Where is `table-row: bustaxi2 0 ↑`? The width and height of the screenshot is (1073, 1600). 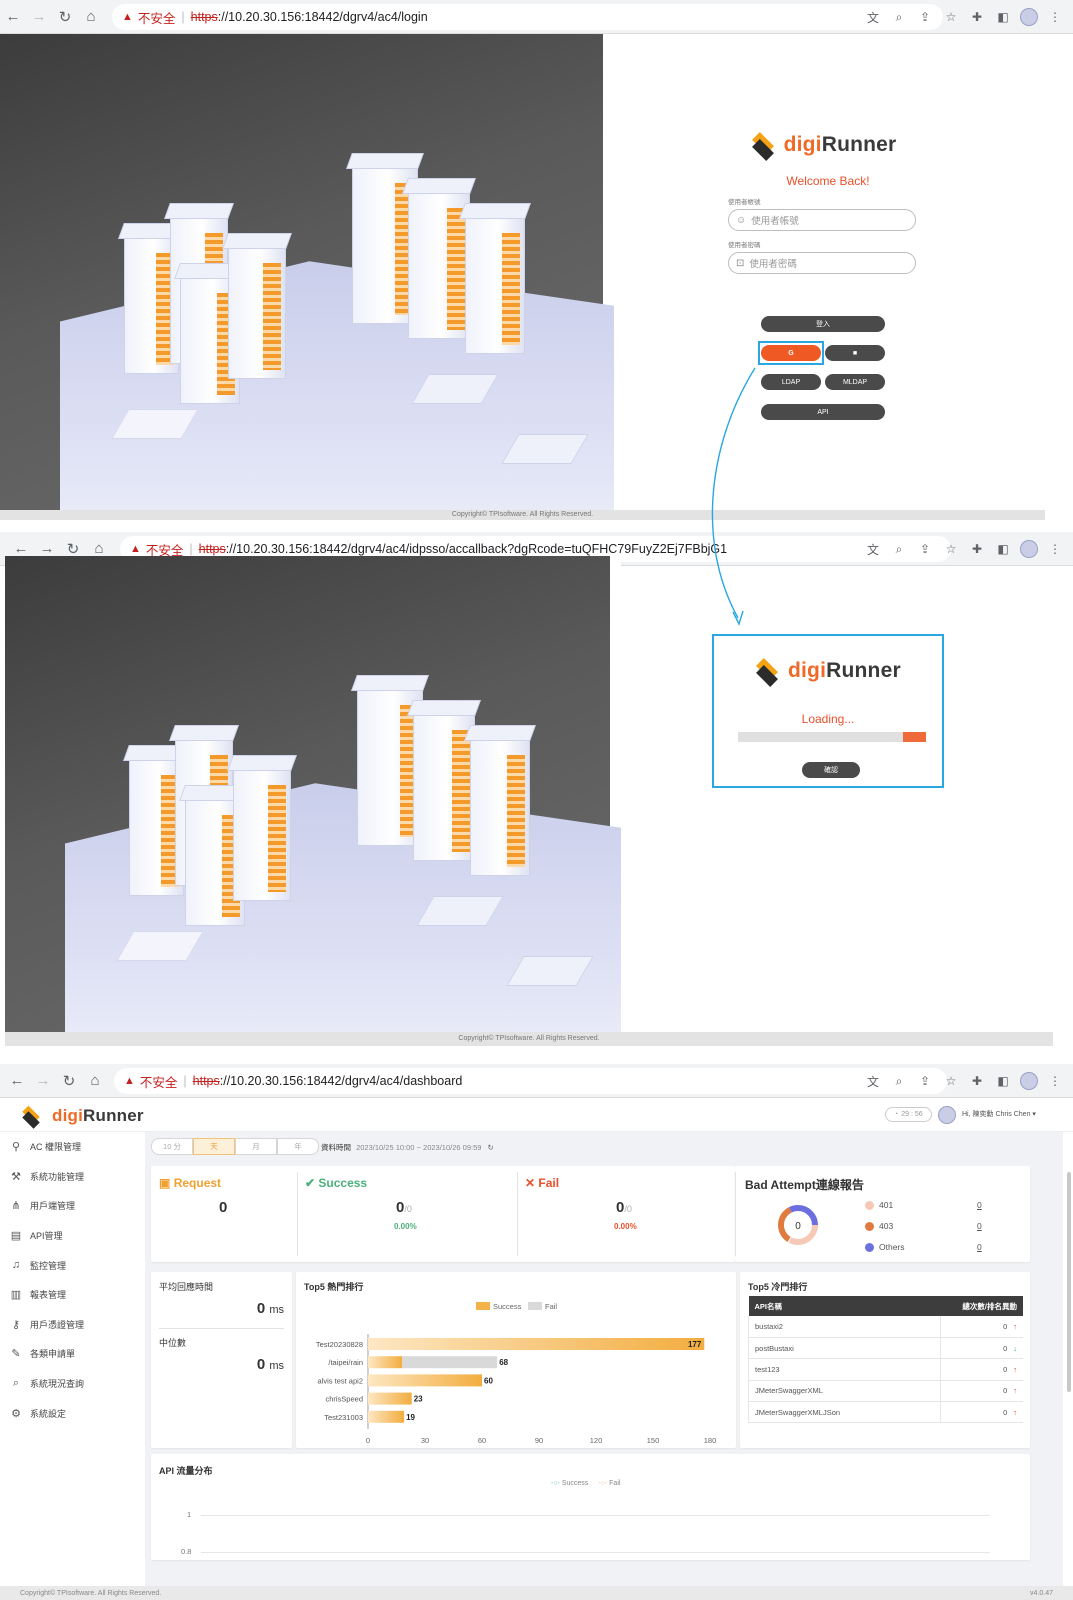
table-row: bustaxi2 0 ↑ is located at coordinates (885, 1327).